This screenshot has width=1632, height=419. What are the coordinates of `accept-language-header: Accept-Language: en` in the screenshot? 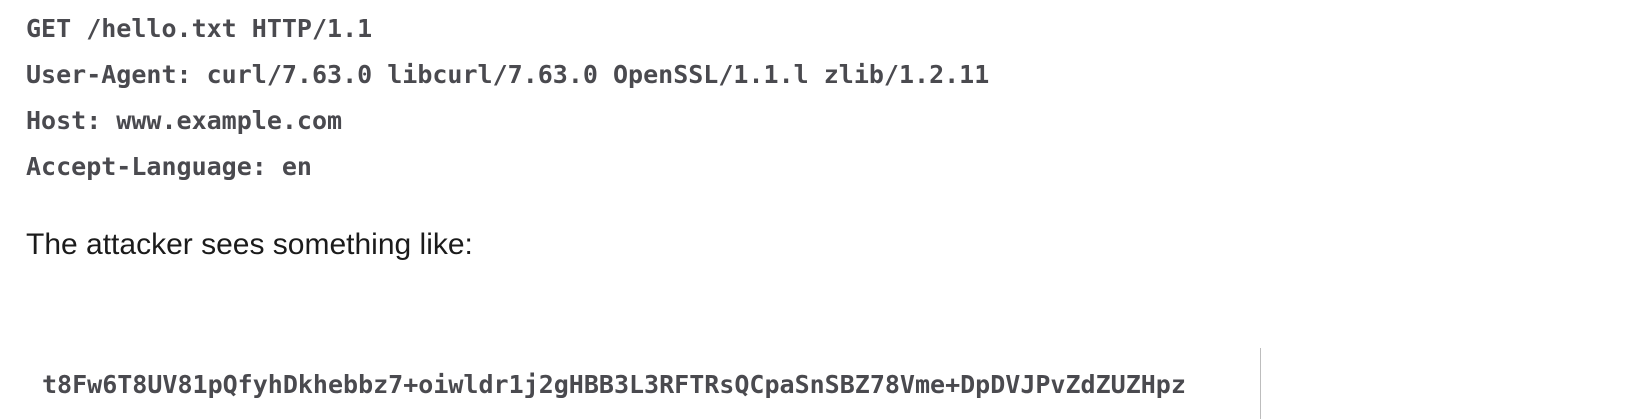 It's located at (169, 166).